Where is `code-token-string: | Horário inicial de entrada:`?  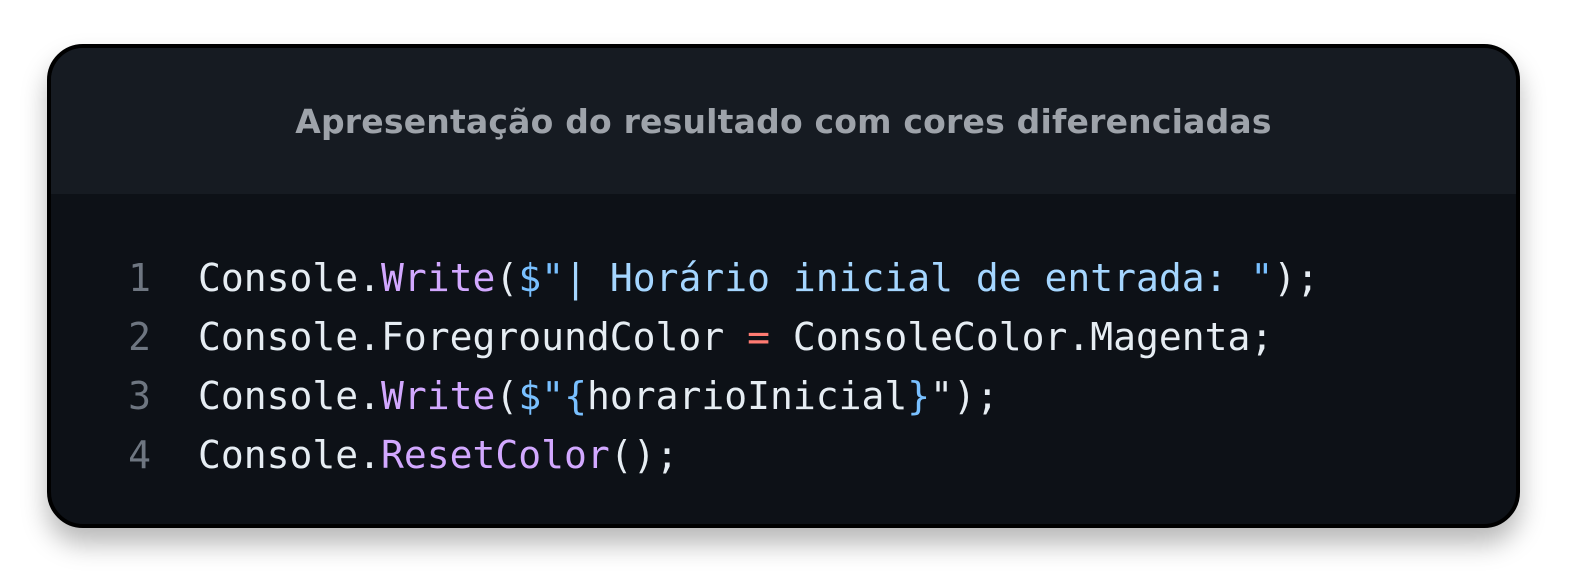 code-token-string: | Horário inicial de entrada: is located at coordinates (907, 278).